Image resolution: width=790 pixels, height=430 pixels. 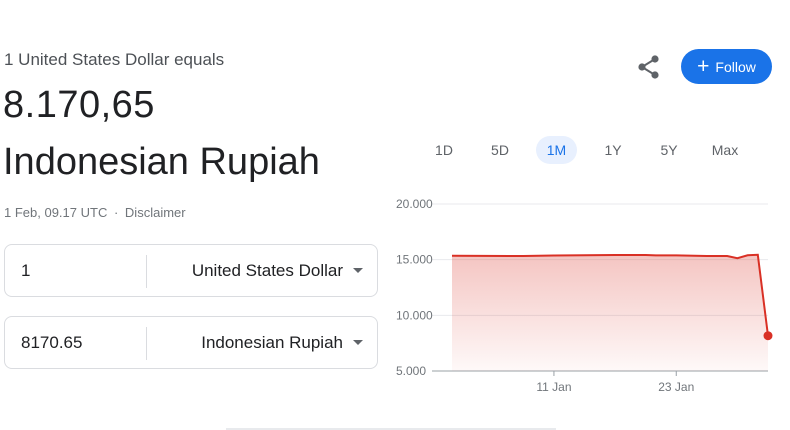 What do you see at coordinates (414, 287) in the screenshot?
I see `y-axis-labels: 20.000 15.000 10.000 5.000` at bounding box center [414, 287].